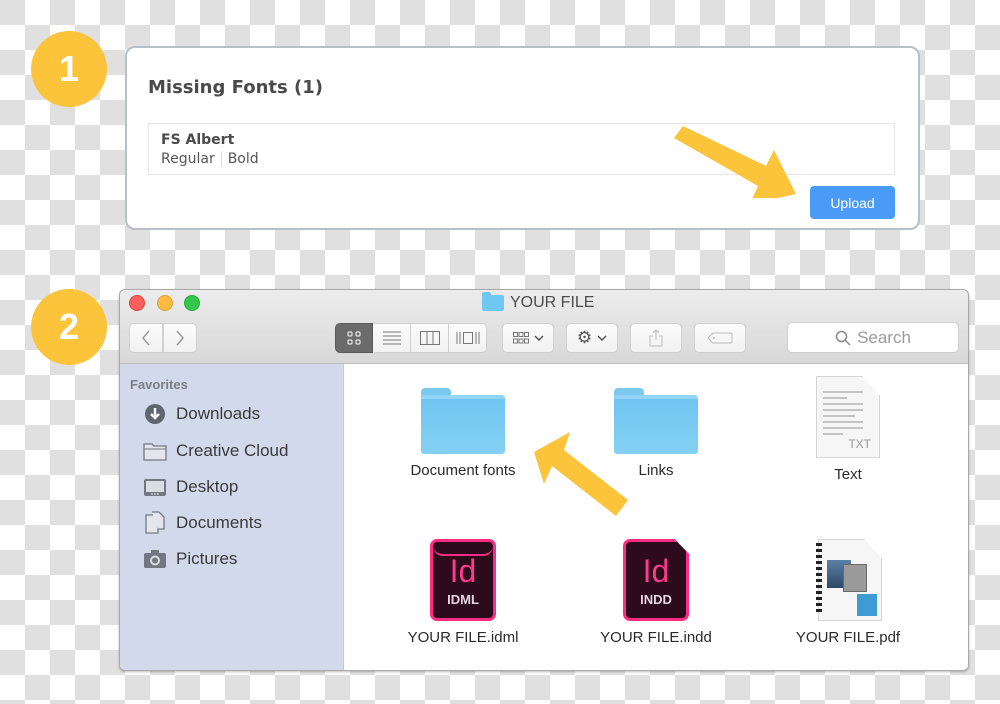 Image resolution: width=1000 pixels, height=704 pixels. What do you see at coordinates (656, 470) in the screenshot?
I see `file-label: Links` at bounding box center [656, 470].